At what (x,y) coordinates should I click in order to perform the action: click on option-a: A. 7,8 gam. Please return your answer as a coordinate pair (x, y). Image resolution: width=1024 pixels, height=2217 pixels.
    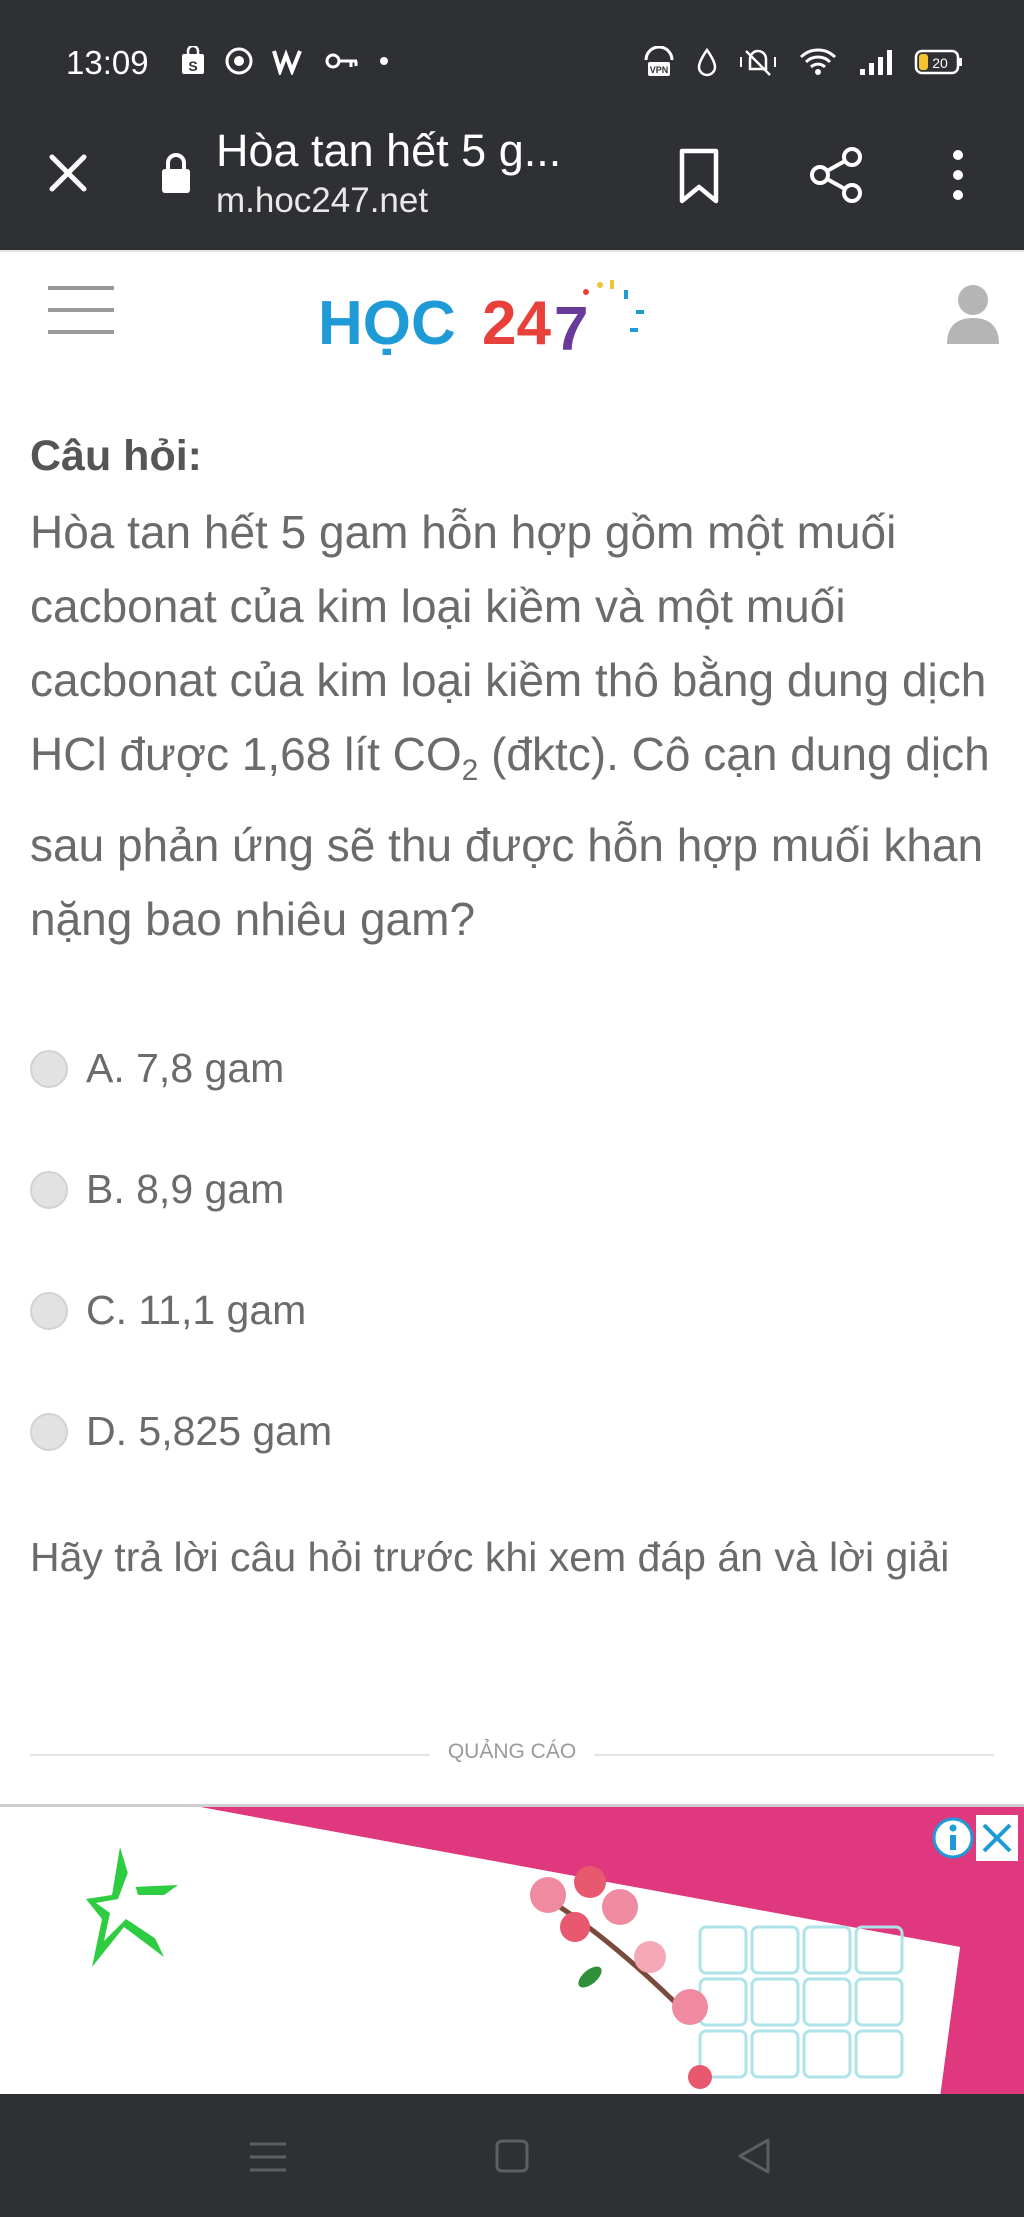
    Looking at the image, I should click on (157, 1068).